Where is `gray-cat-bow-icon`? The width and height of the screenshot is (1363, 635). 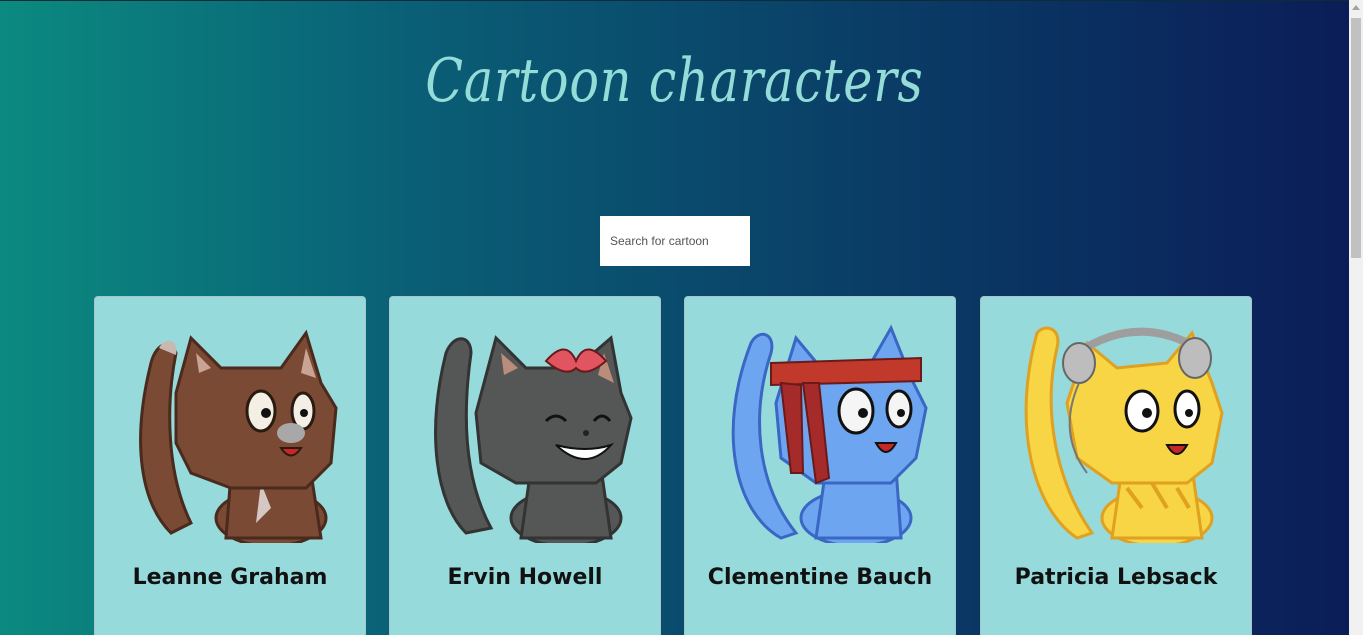 gray-cat-bow-icon is located at coordinates (533, 439).